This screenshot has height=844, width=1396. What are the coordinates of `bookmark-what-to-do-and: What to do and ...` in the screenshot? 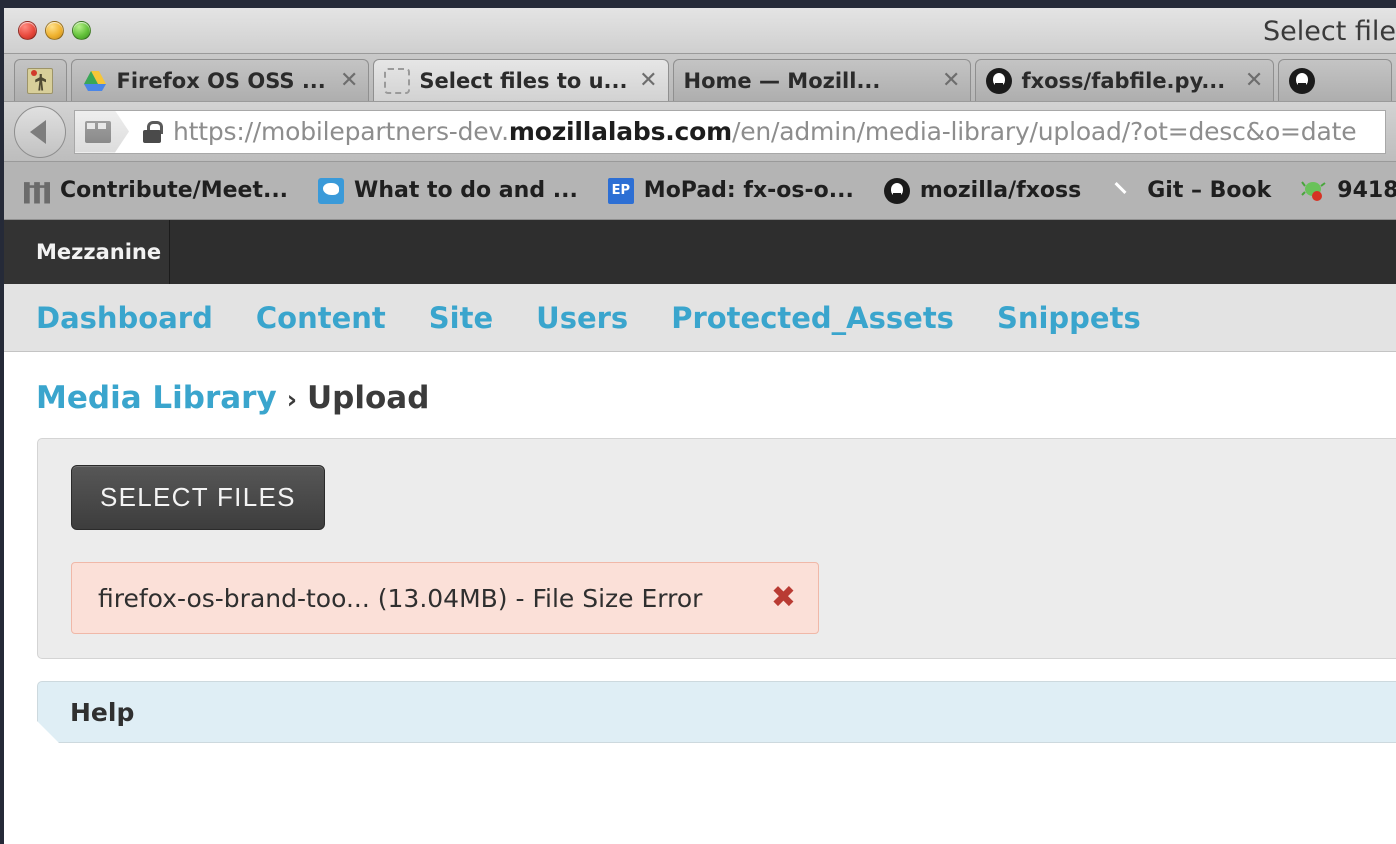 It's located at (448, 190).